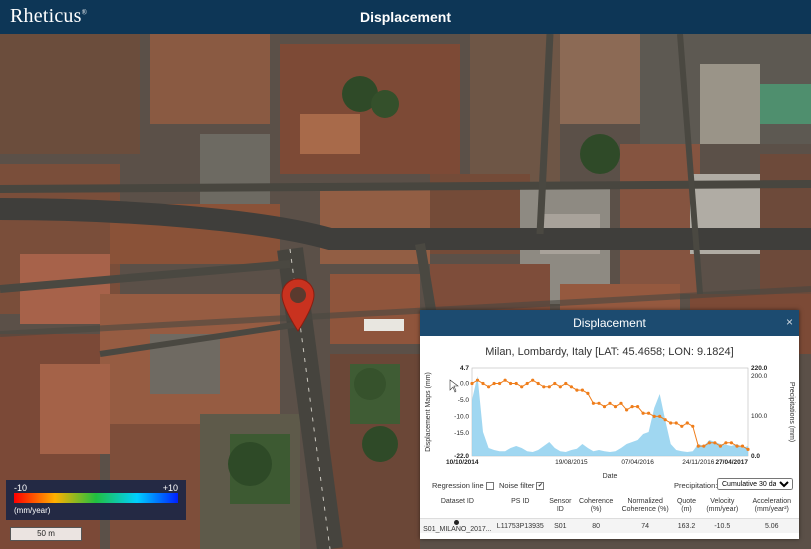  What do you see at coordinates (759, 368) in the screenshot?
I see `y-right-tick-label: 220.0` at bounding box center [759, 368].